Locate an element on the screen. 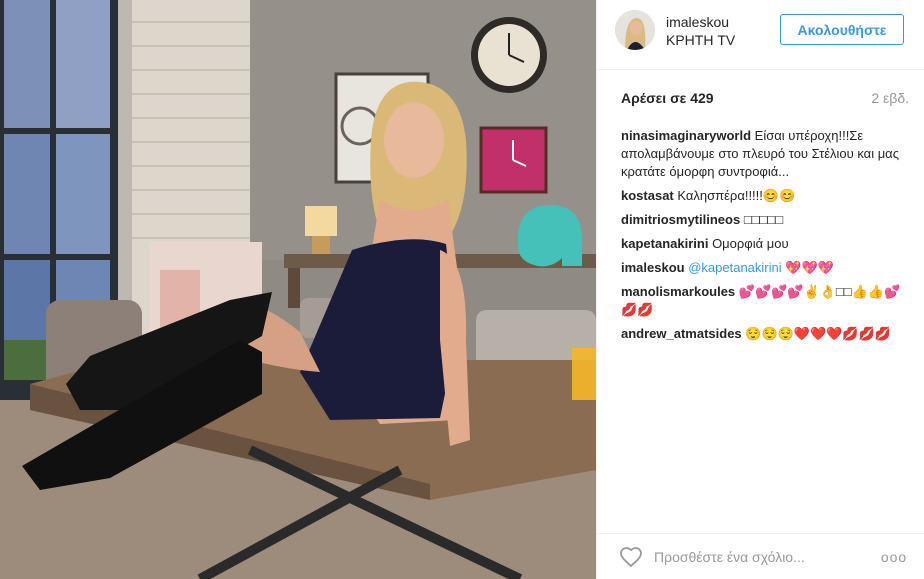  comment-username: kostasat is located at coordinates (647, 195).